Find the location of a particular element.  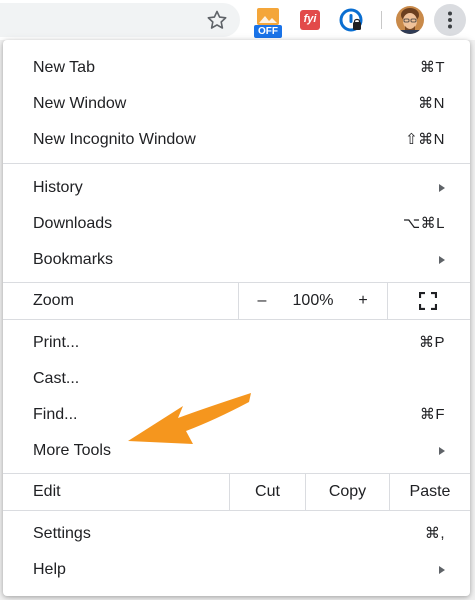

annotation-arrow-icon is located at coordinates (189, 418).